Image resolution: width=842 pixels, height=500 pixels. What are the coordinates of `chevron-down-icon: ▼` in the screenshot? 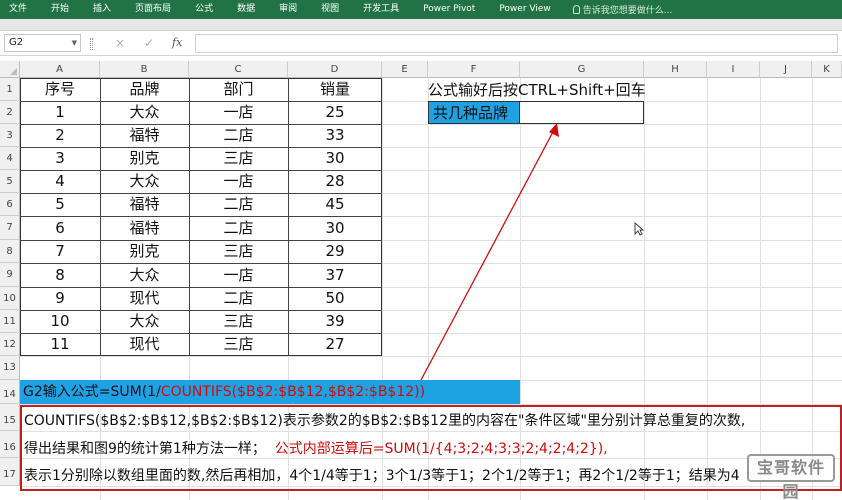 It's located at (74, 43).